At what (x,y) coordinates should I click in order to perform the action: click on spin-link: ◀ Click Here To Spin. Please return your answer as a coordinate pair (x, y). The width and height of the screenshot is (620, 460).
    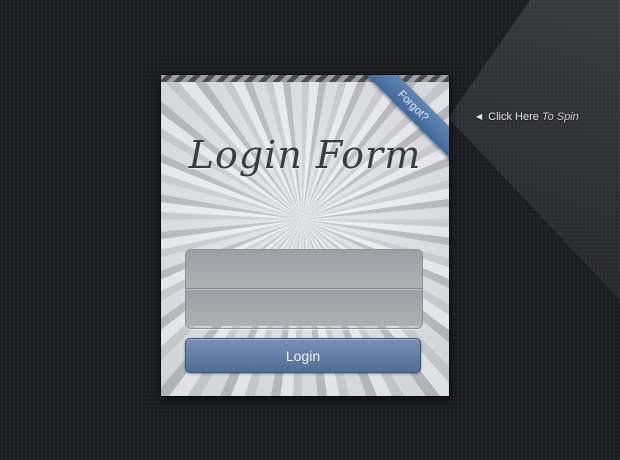
    Looking at the image, I should click on (527, 117).